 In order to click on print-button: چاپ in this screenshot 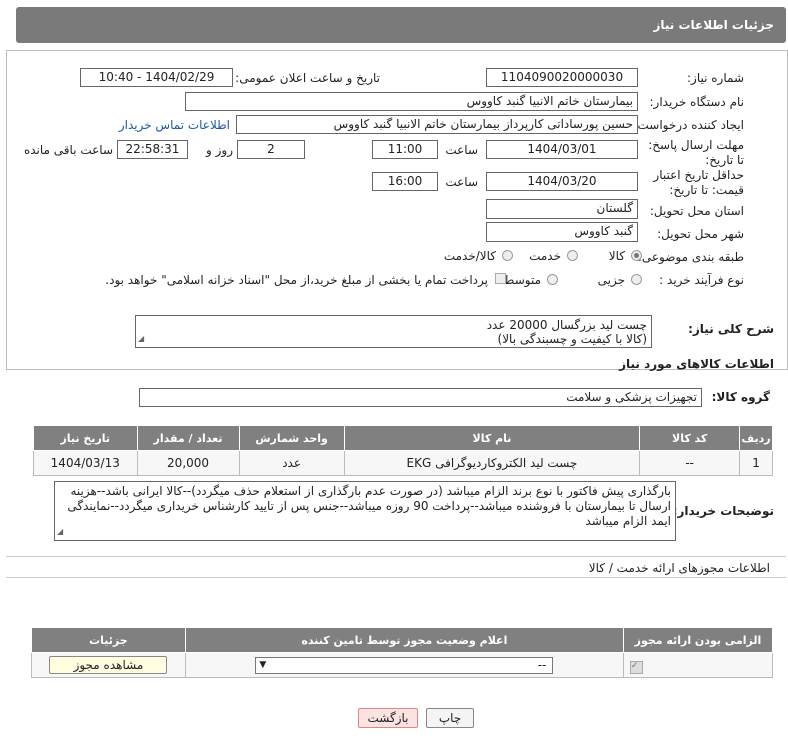, I will do `click(450, 718)`.